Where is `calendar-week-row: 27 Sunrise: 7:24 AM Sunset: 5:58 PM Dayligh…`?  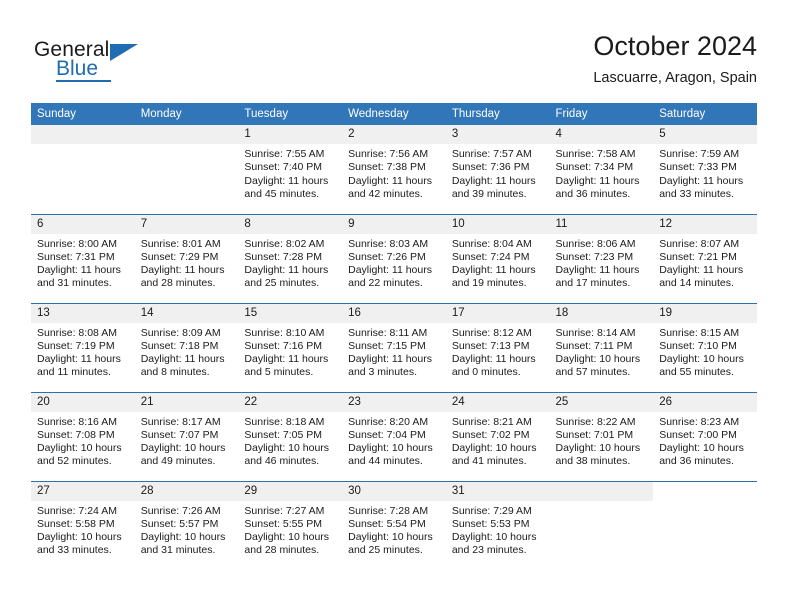
calendar-week-row: 27 Sunrise: 7:24 AM Sunset: 5:58 PM Dayligh… is located at coordinates (394, 525).